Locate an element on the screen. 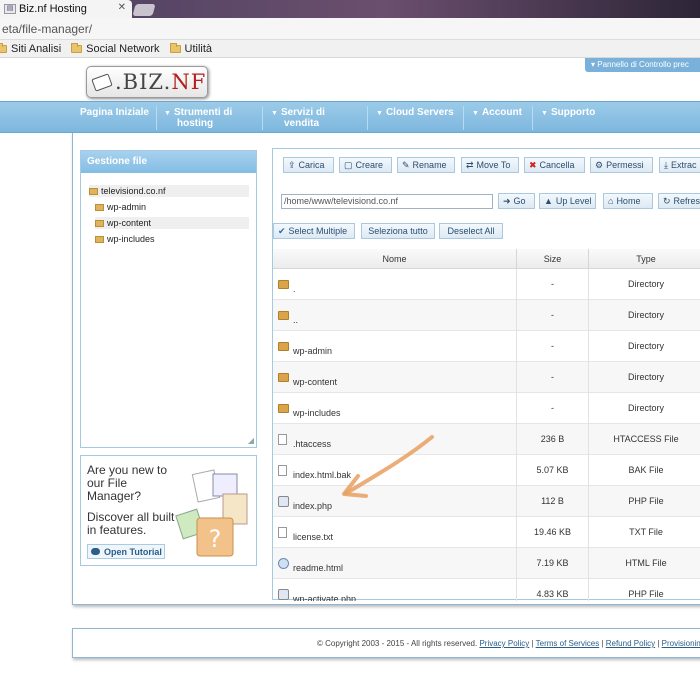  file-name: index.php is located at coordinates (312, 506).